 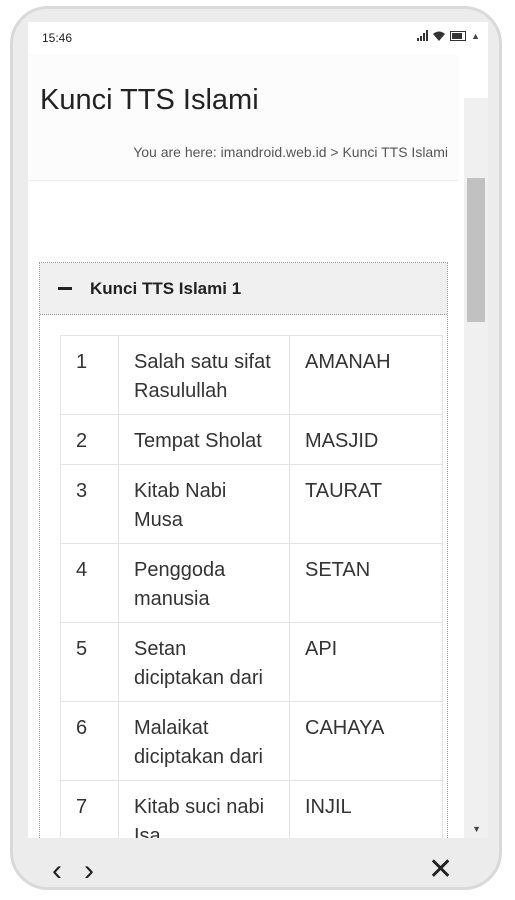 What do you see at coordinates (204, 504) in the screenshot?
I see `row-question: Kitab Nabi Musa` at bounding box center [204, 504].